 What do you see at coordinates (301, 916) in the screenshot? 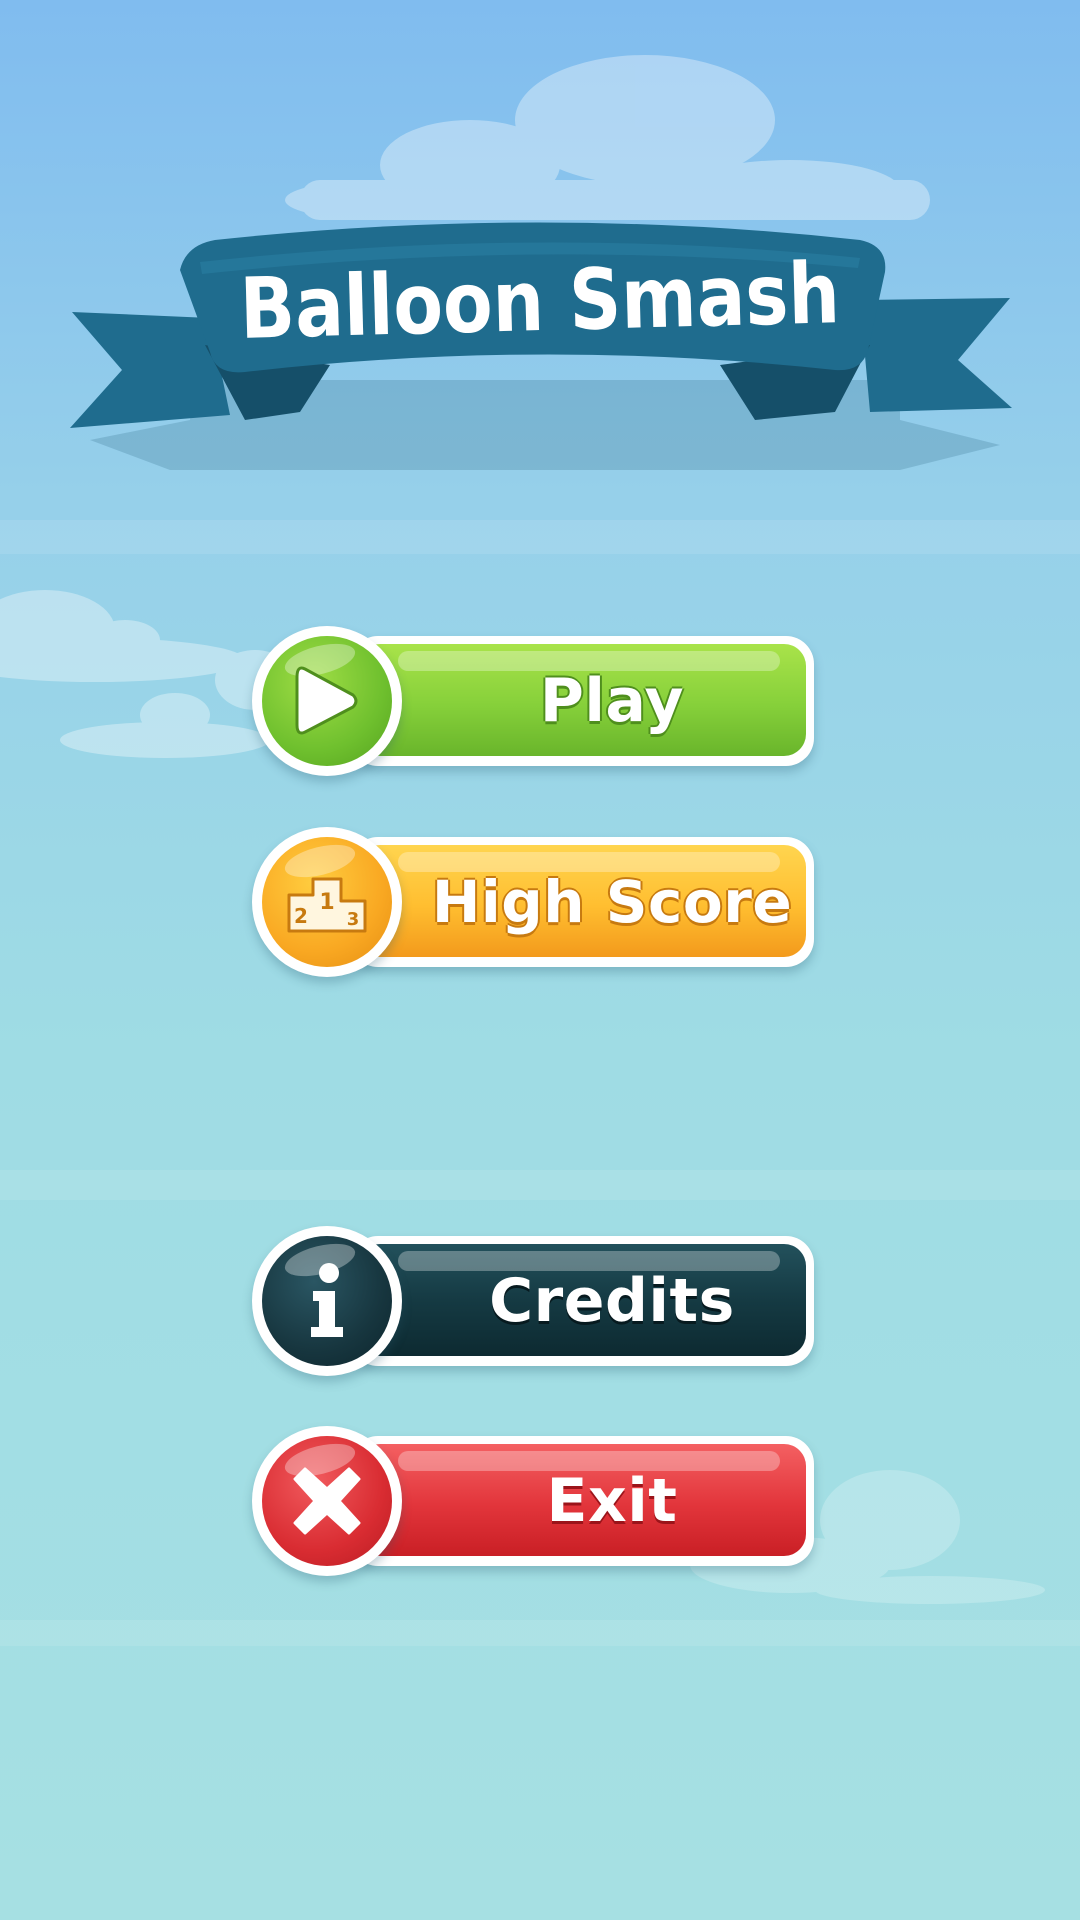
I see `podium-second: 2` at bounding box center [301, 916].